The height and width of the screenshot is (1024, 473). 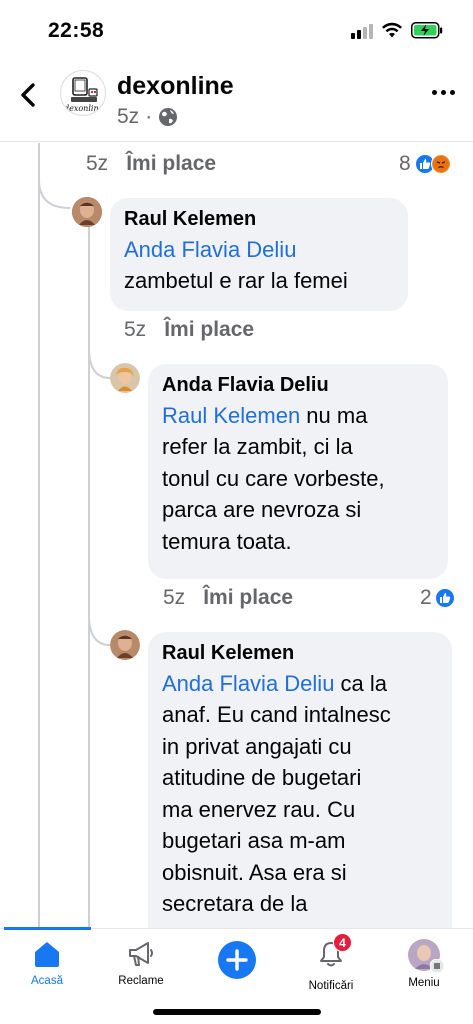 What do you see at coordinates (273, 478) in the screenshot?
I see `comment-line: tonul cu care vorbeste,` at bounding box center [273, 478].